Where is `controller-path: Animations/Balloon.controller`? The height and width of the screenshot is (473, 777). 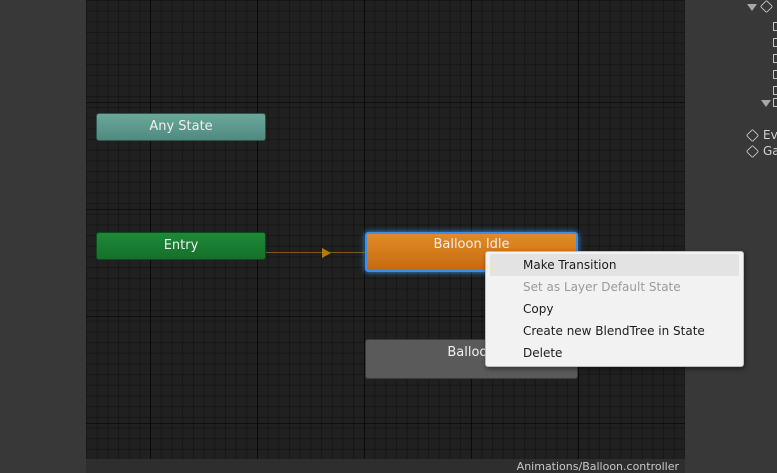 controller-path: Animations/Balloon.controller is located at coordinates (597, 466).